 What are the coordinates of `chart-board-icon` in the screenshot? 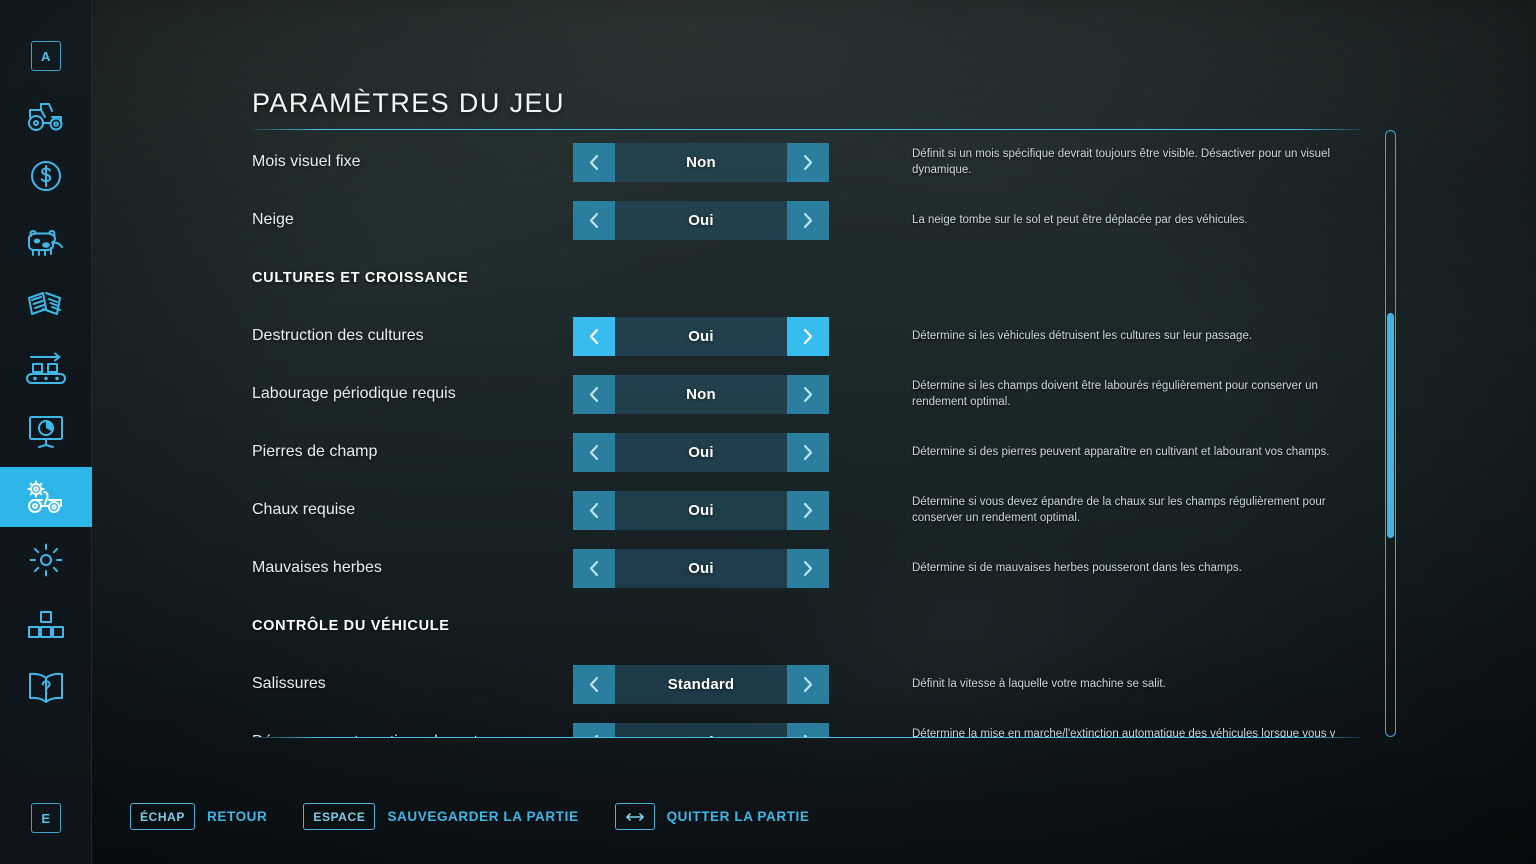 It's located at (46, 432).